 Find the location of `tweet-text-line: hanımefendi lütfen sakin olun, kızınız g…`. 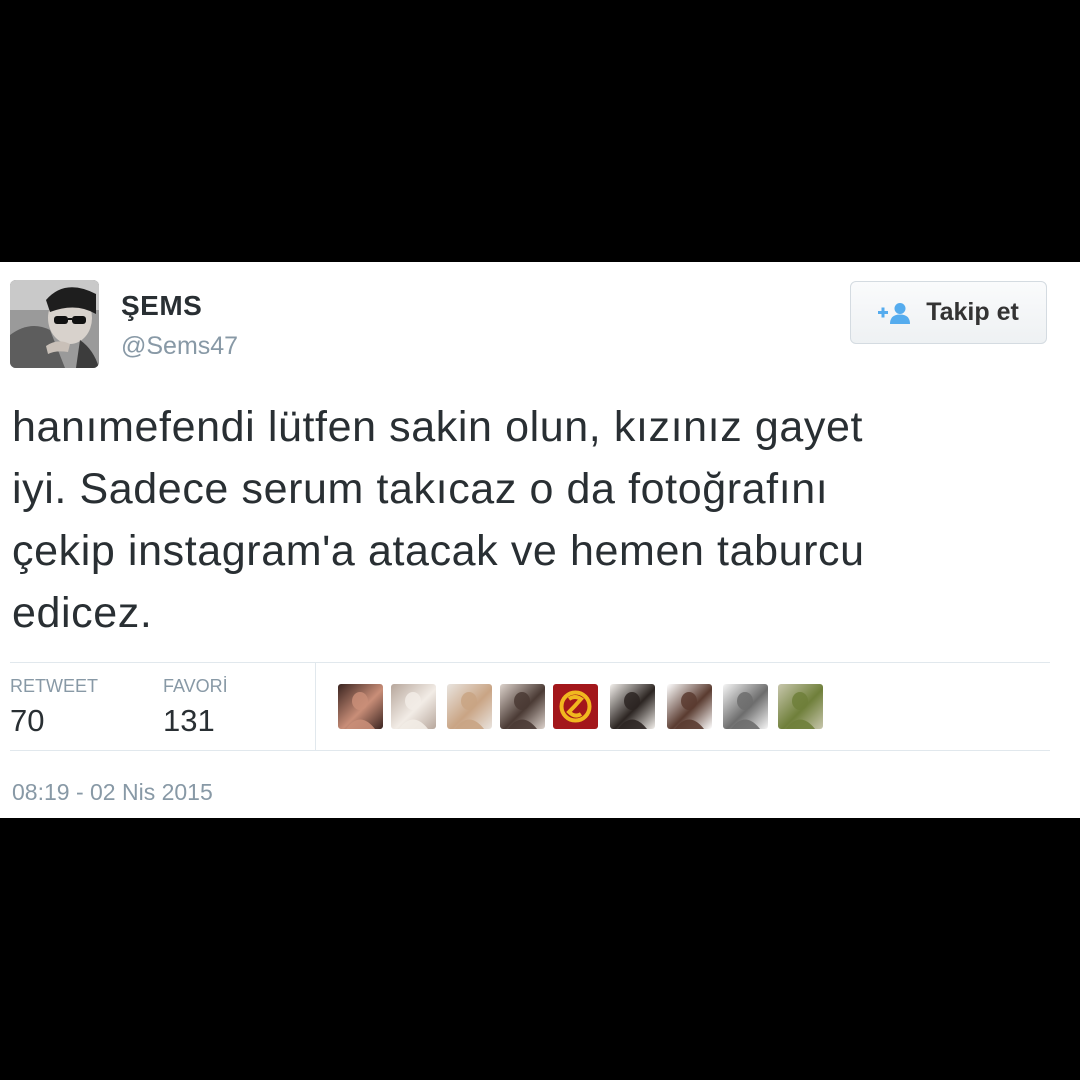

tweet-text-line: hanımefendi lütfen sakin olun, kızınız g… is located at coordinates (438, 427).